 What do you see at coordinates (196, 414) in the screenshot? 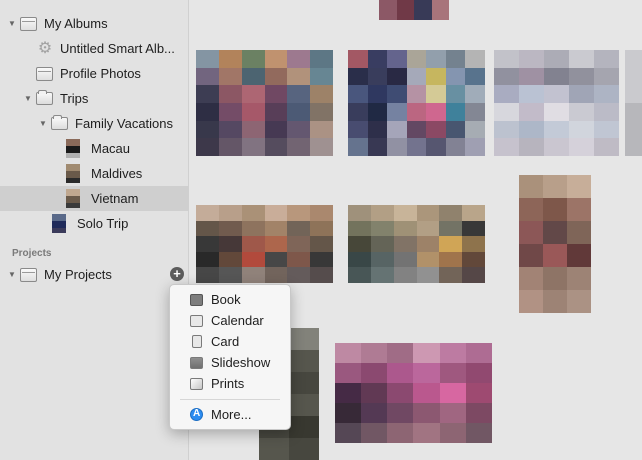
I see `app-store-icon` at bounding box center [196, 414].